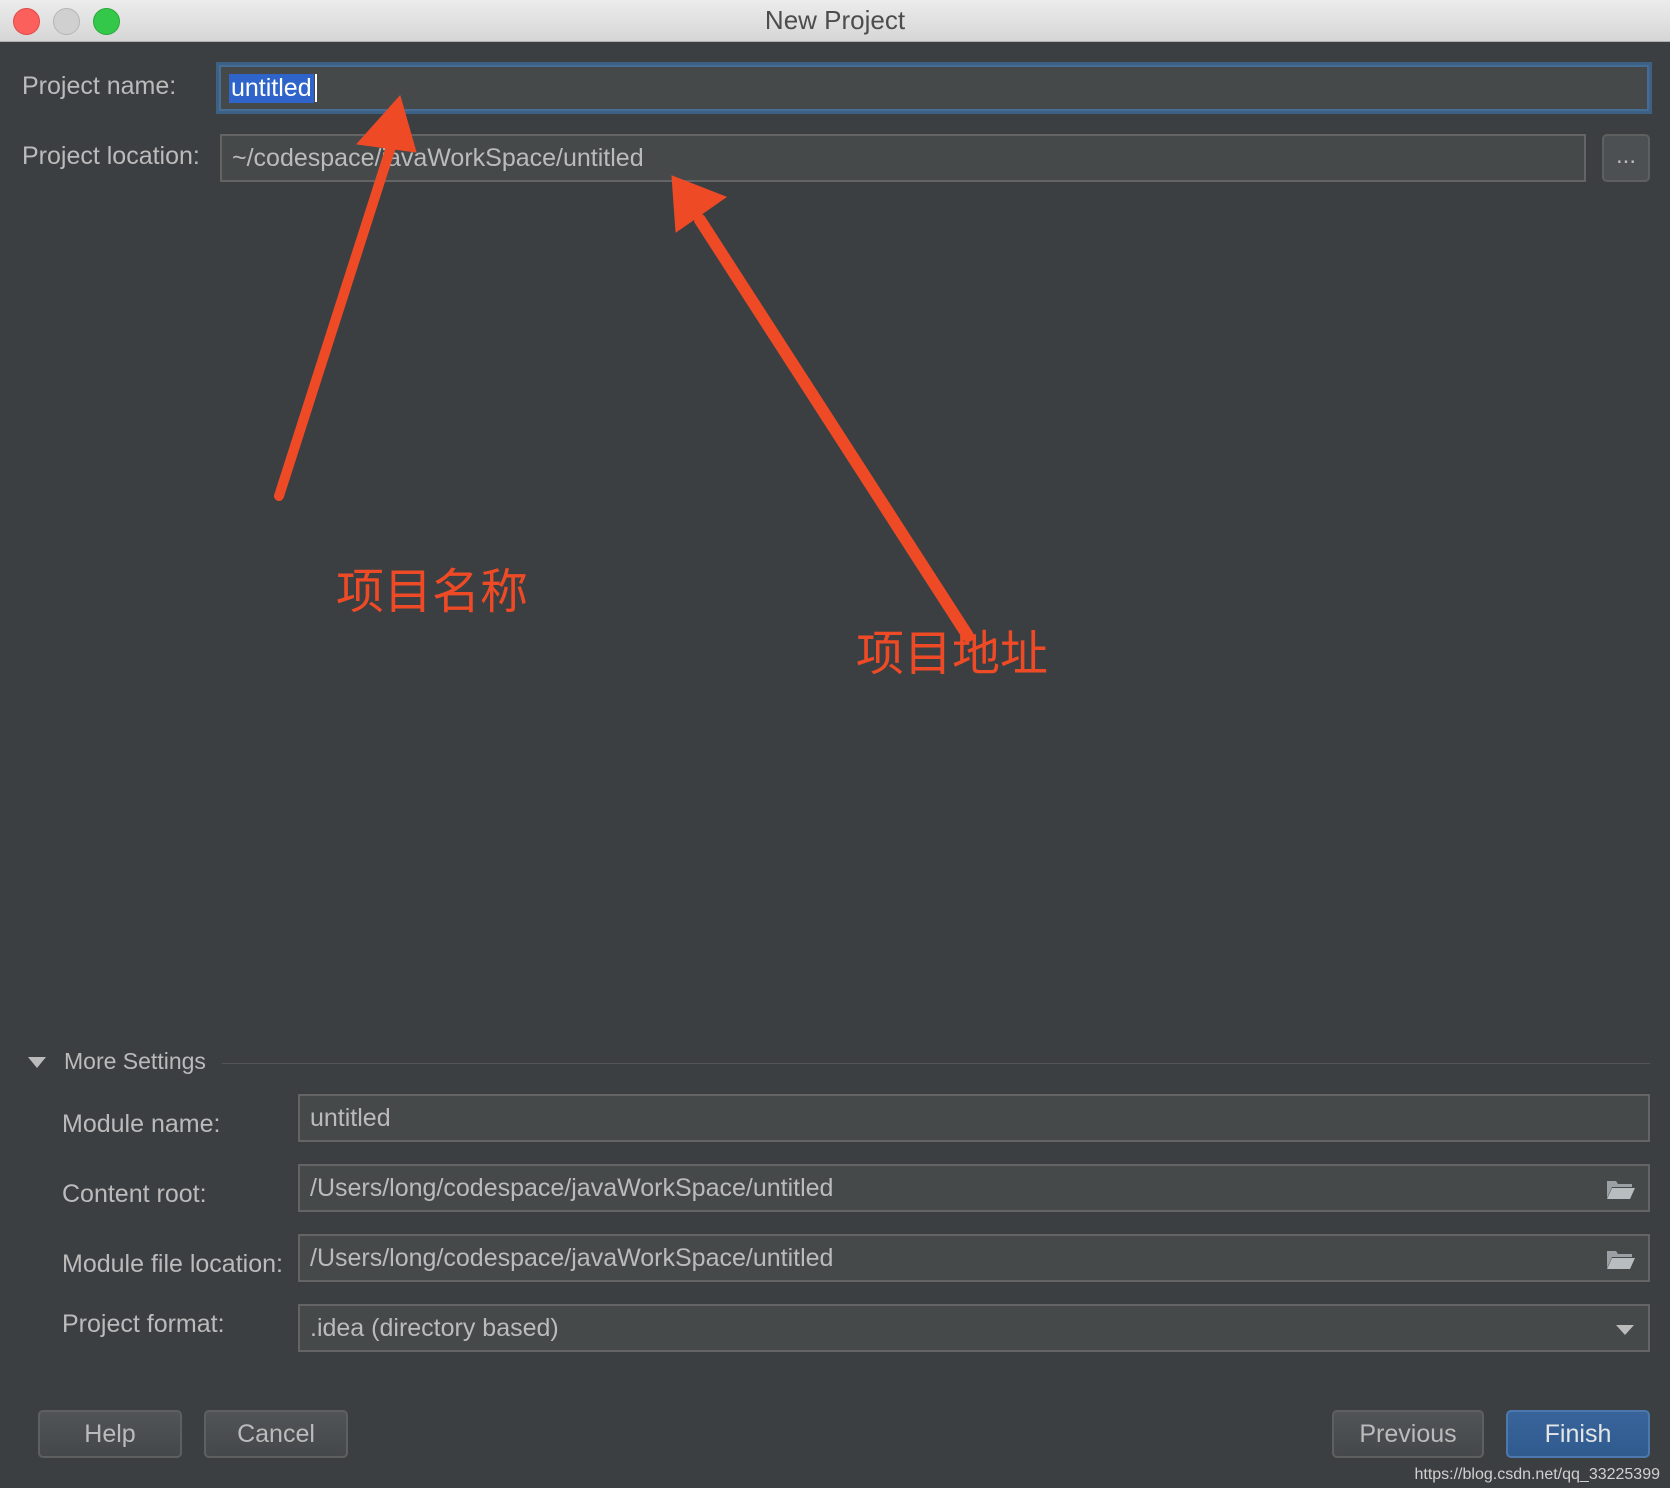  What do you see at coordinates (99, 86) in the screenshot?
I see `project-name-label: Project name:` at bounding box center [99, 86].